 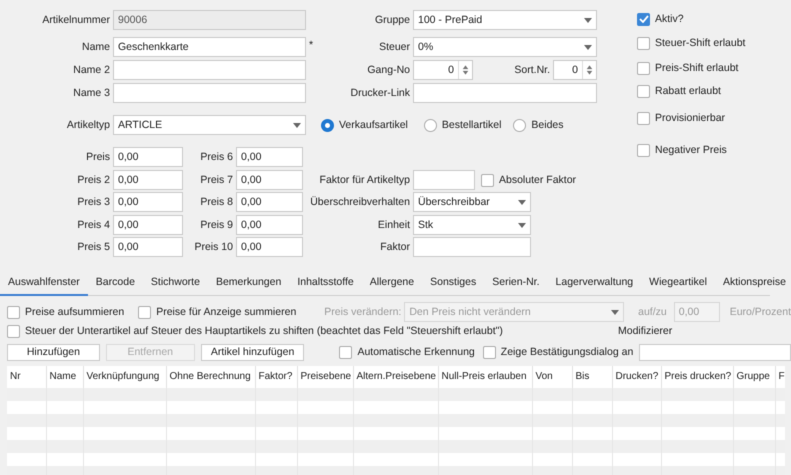 What do you see at coordinates (95, 47) in the screenshot?
I see `field-label: Name` at bounding box center [95, 47].